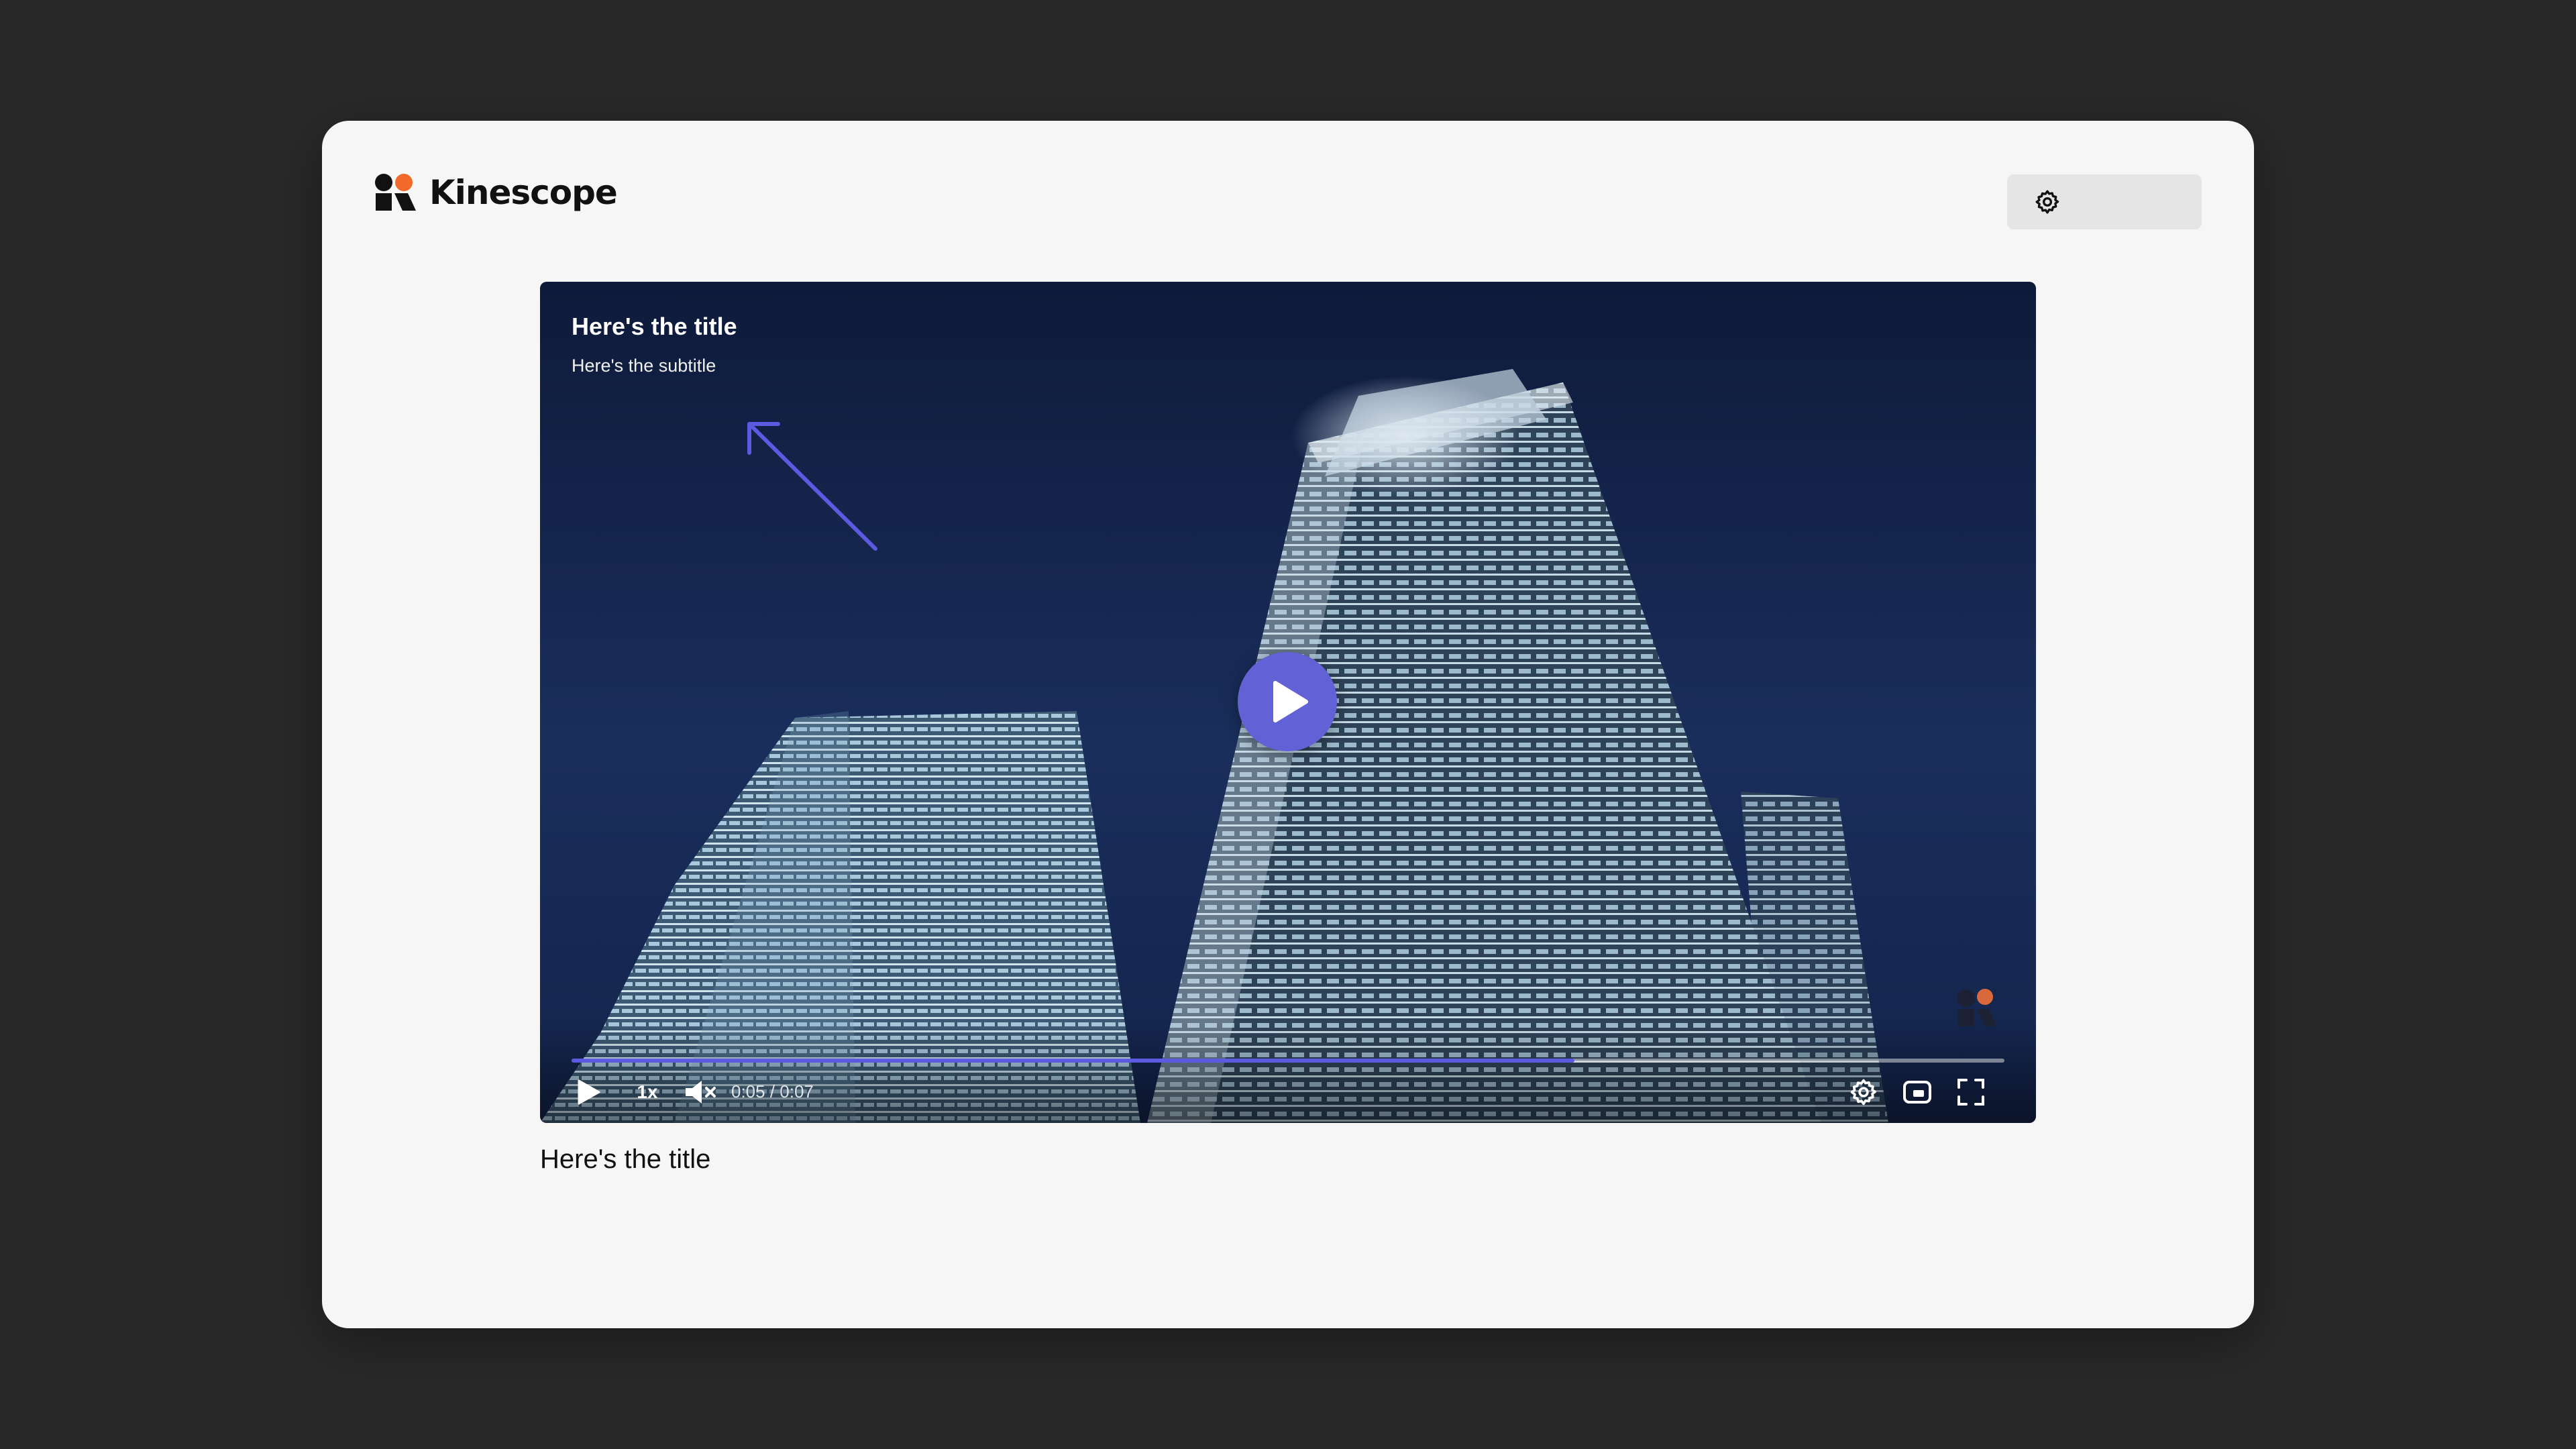  What do you see at coordinates (1073, 1061) in the screenshot?
I see `progress-fill` at bounding box center [1073, 1061].